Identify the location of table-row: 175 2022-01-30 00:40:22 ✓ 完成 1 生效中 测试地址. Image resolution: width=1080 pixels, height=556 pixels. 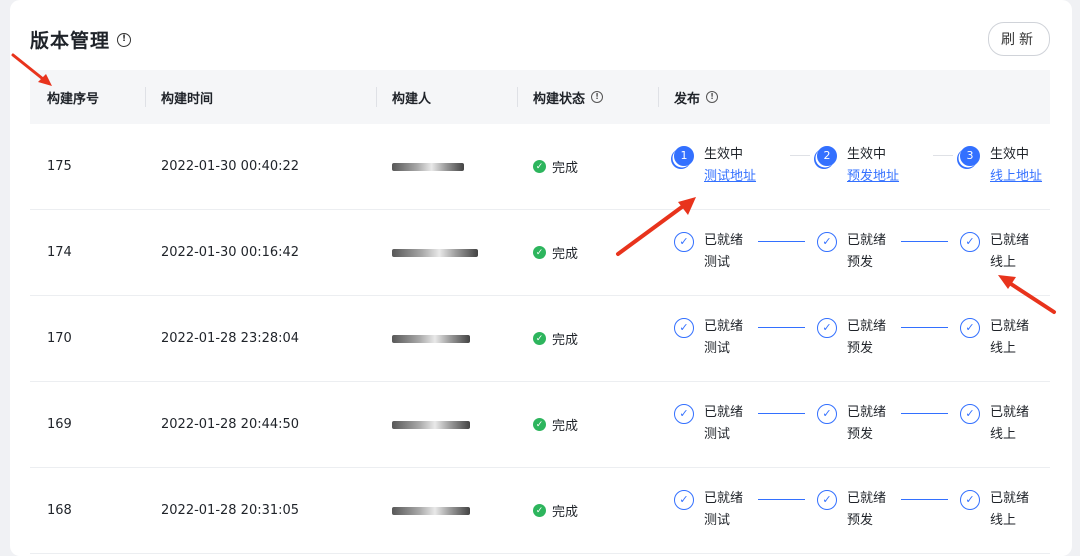
(540, 167).